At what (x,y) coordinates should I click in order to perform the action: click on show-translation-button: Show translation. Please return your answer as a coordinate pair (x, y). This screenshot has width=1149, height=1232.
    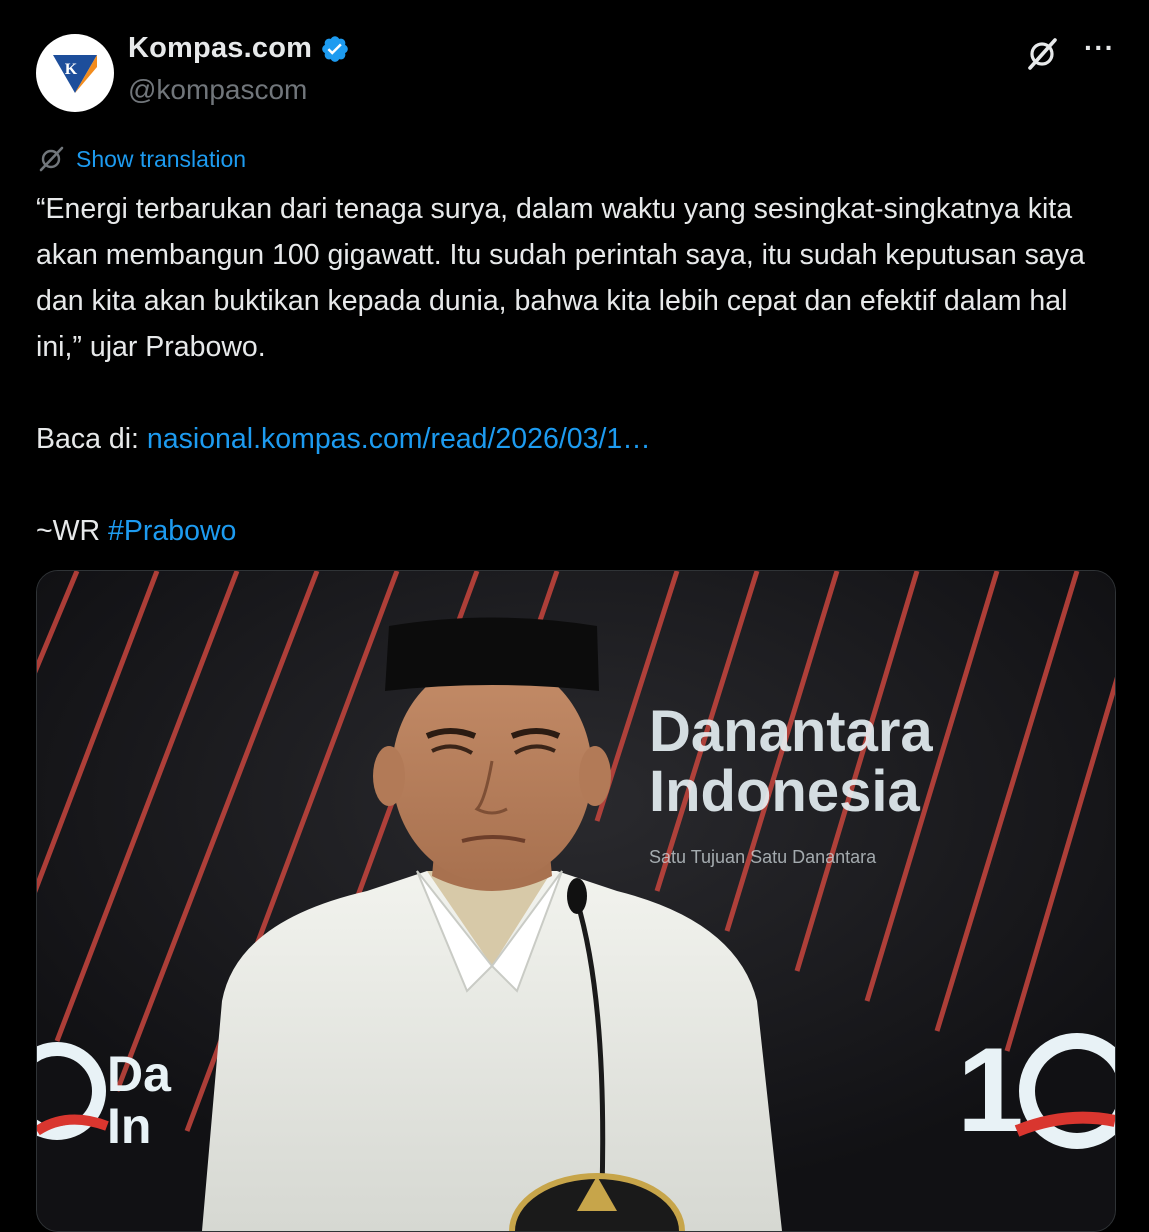
    Looking at the image, I should click on (141, 159).